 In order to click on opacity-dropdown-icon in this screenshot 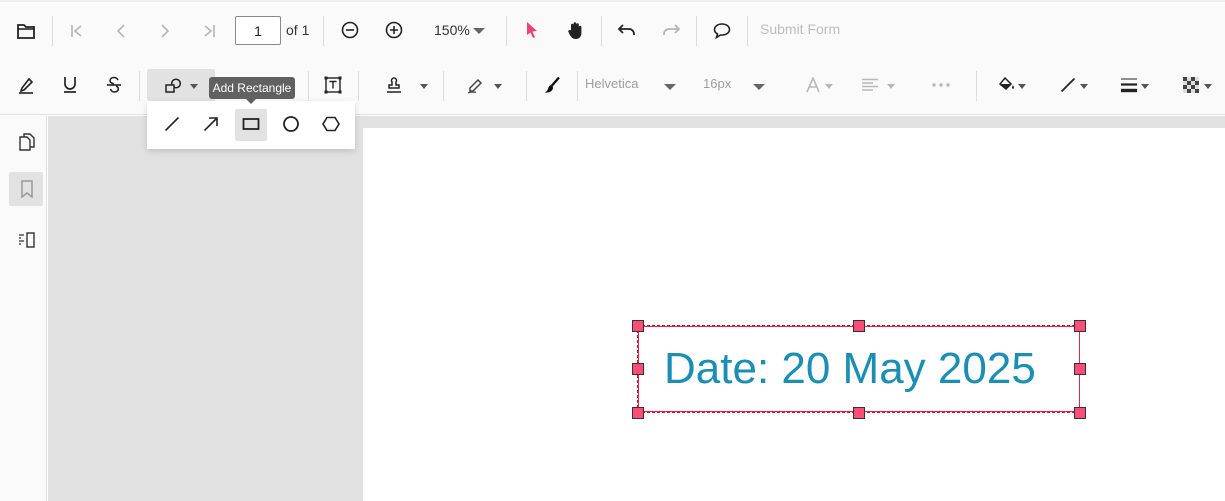, I will do `click(1208, 86)`.